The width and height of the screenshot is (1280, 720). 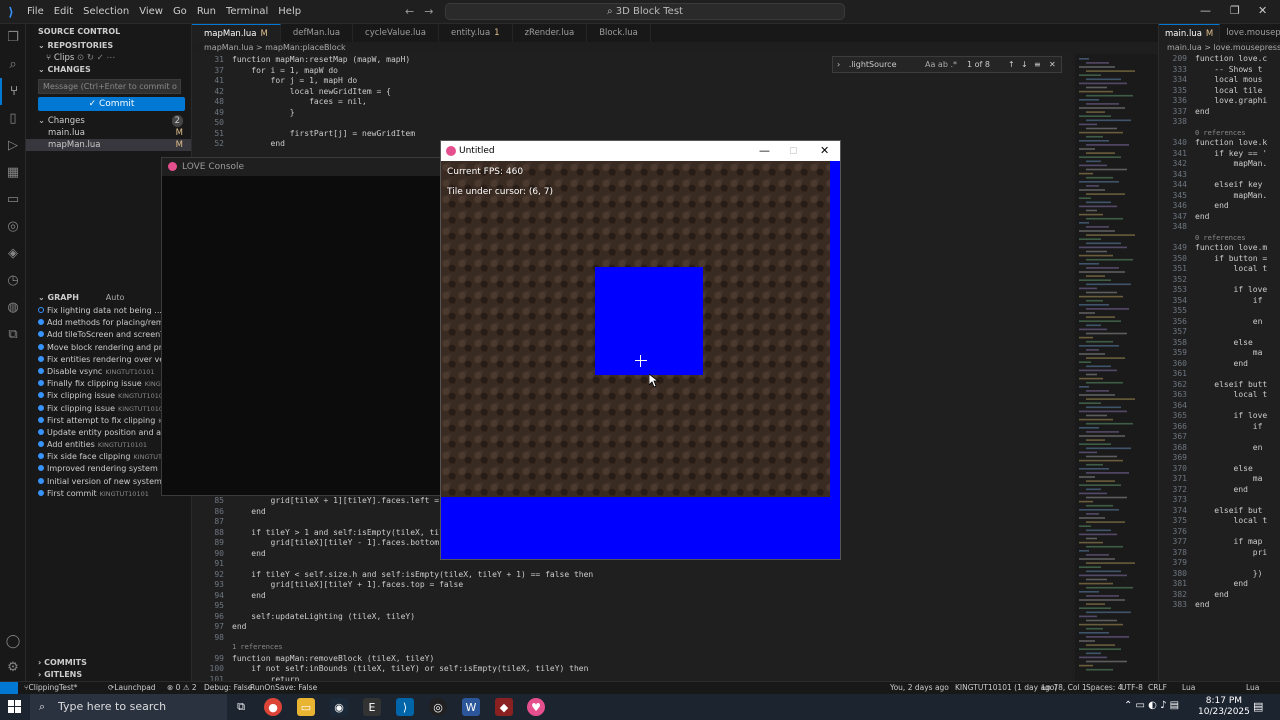 What do you see at coordinates (1219, 59) in the screenshot?
I see `code-line: 209 function love.c` at bounding box center [1219, 59].